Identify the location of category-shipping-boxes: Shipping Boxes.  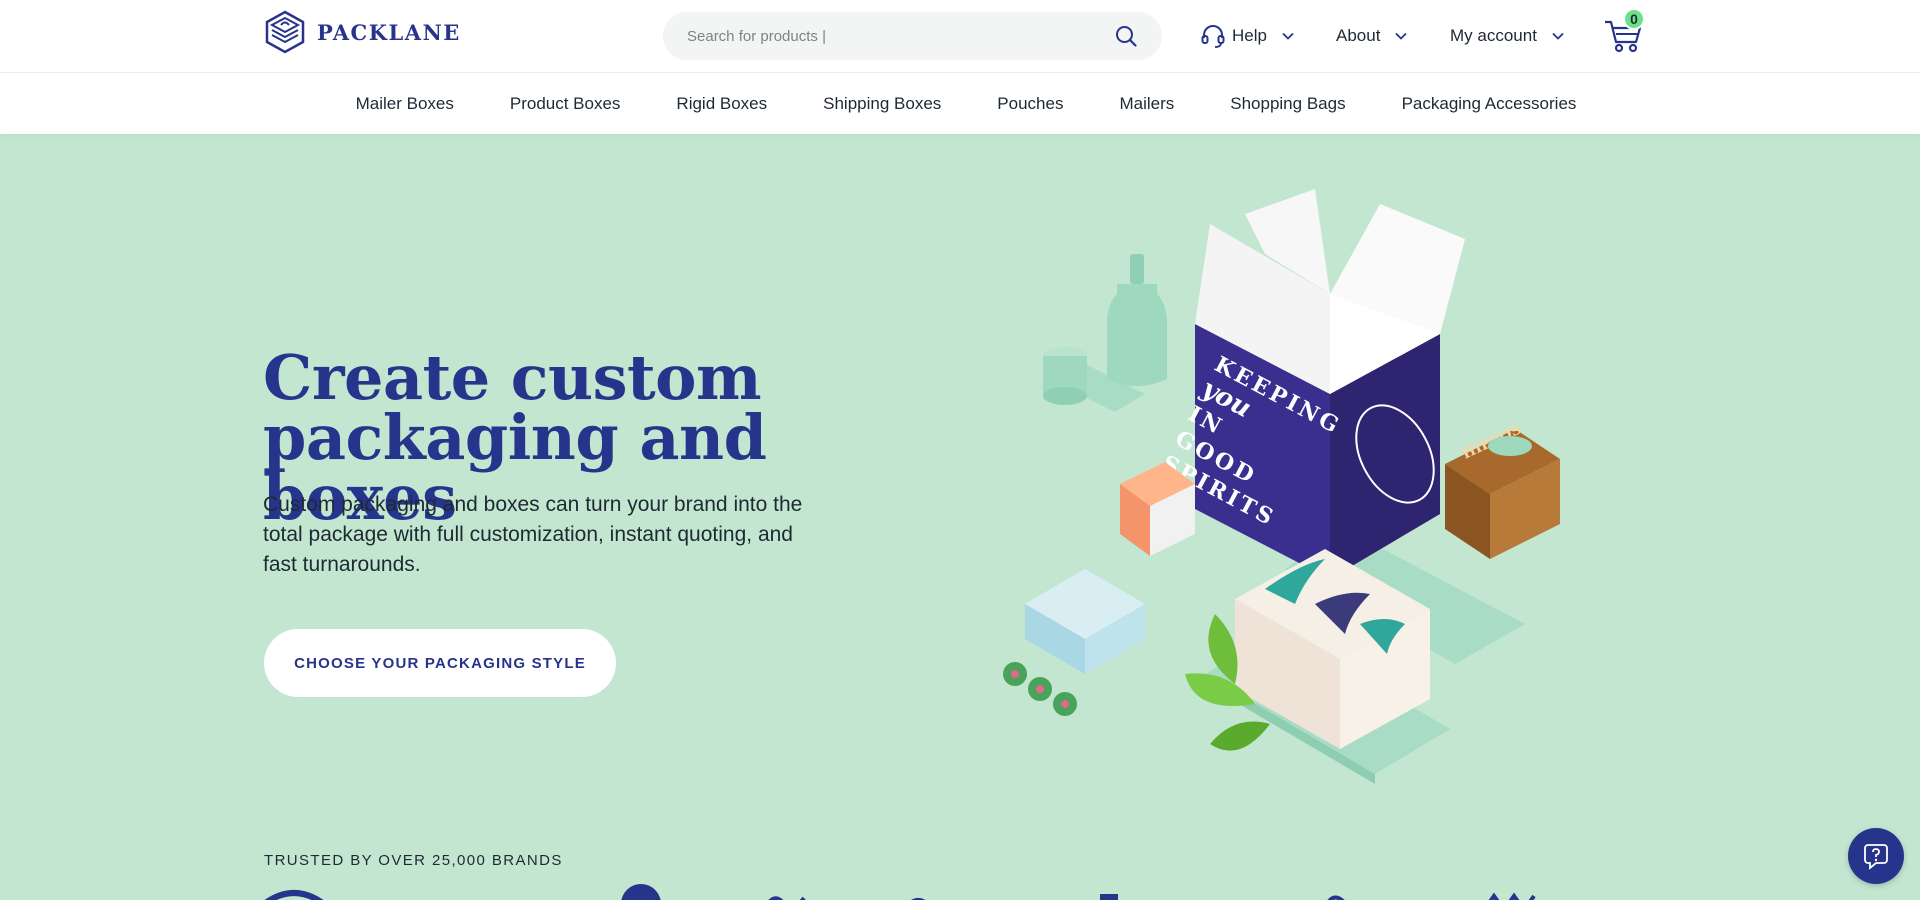
(882, 104).